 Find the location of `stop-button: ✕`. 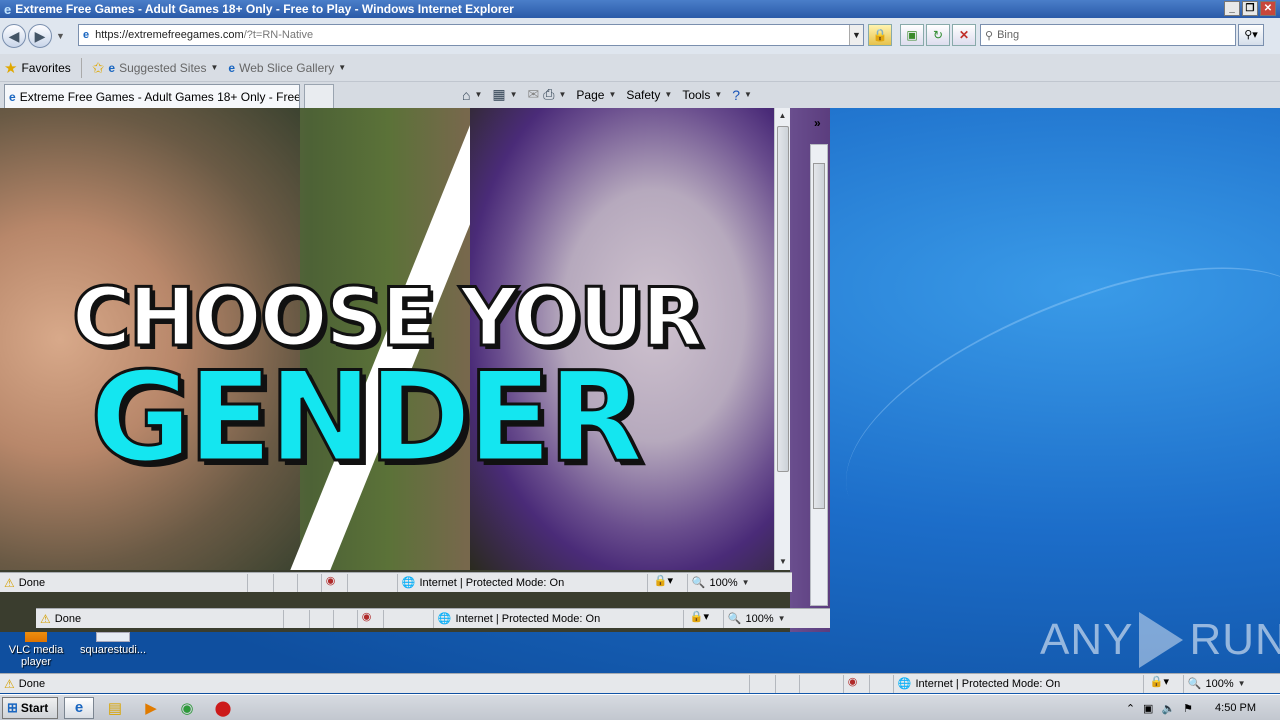

stop-button: ✕ is located at coordinates (964, 35).